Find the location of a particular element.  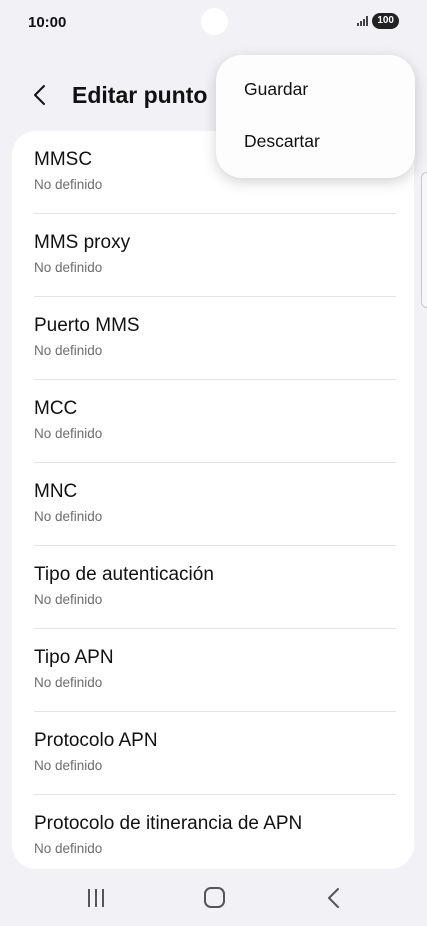

setting-label: MCC is located at coordinates (56, 408).